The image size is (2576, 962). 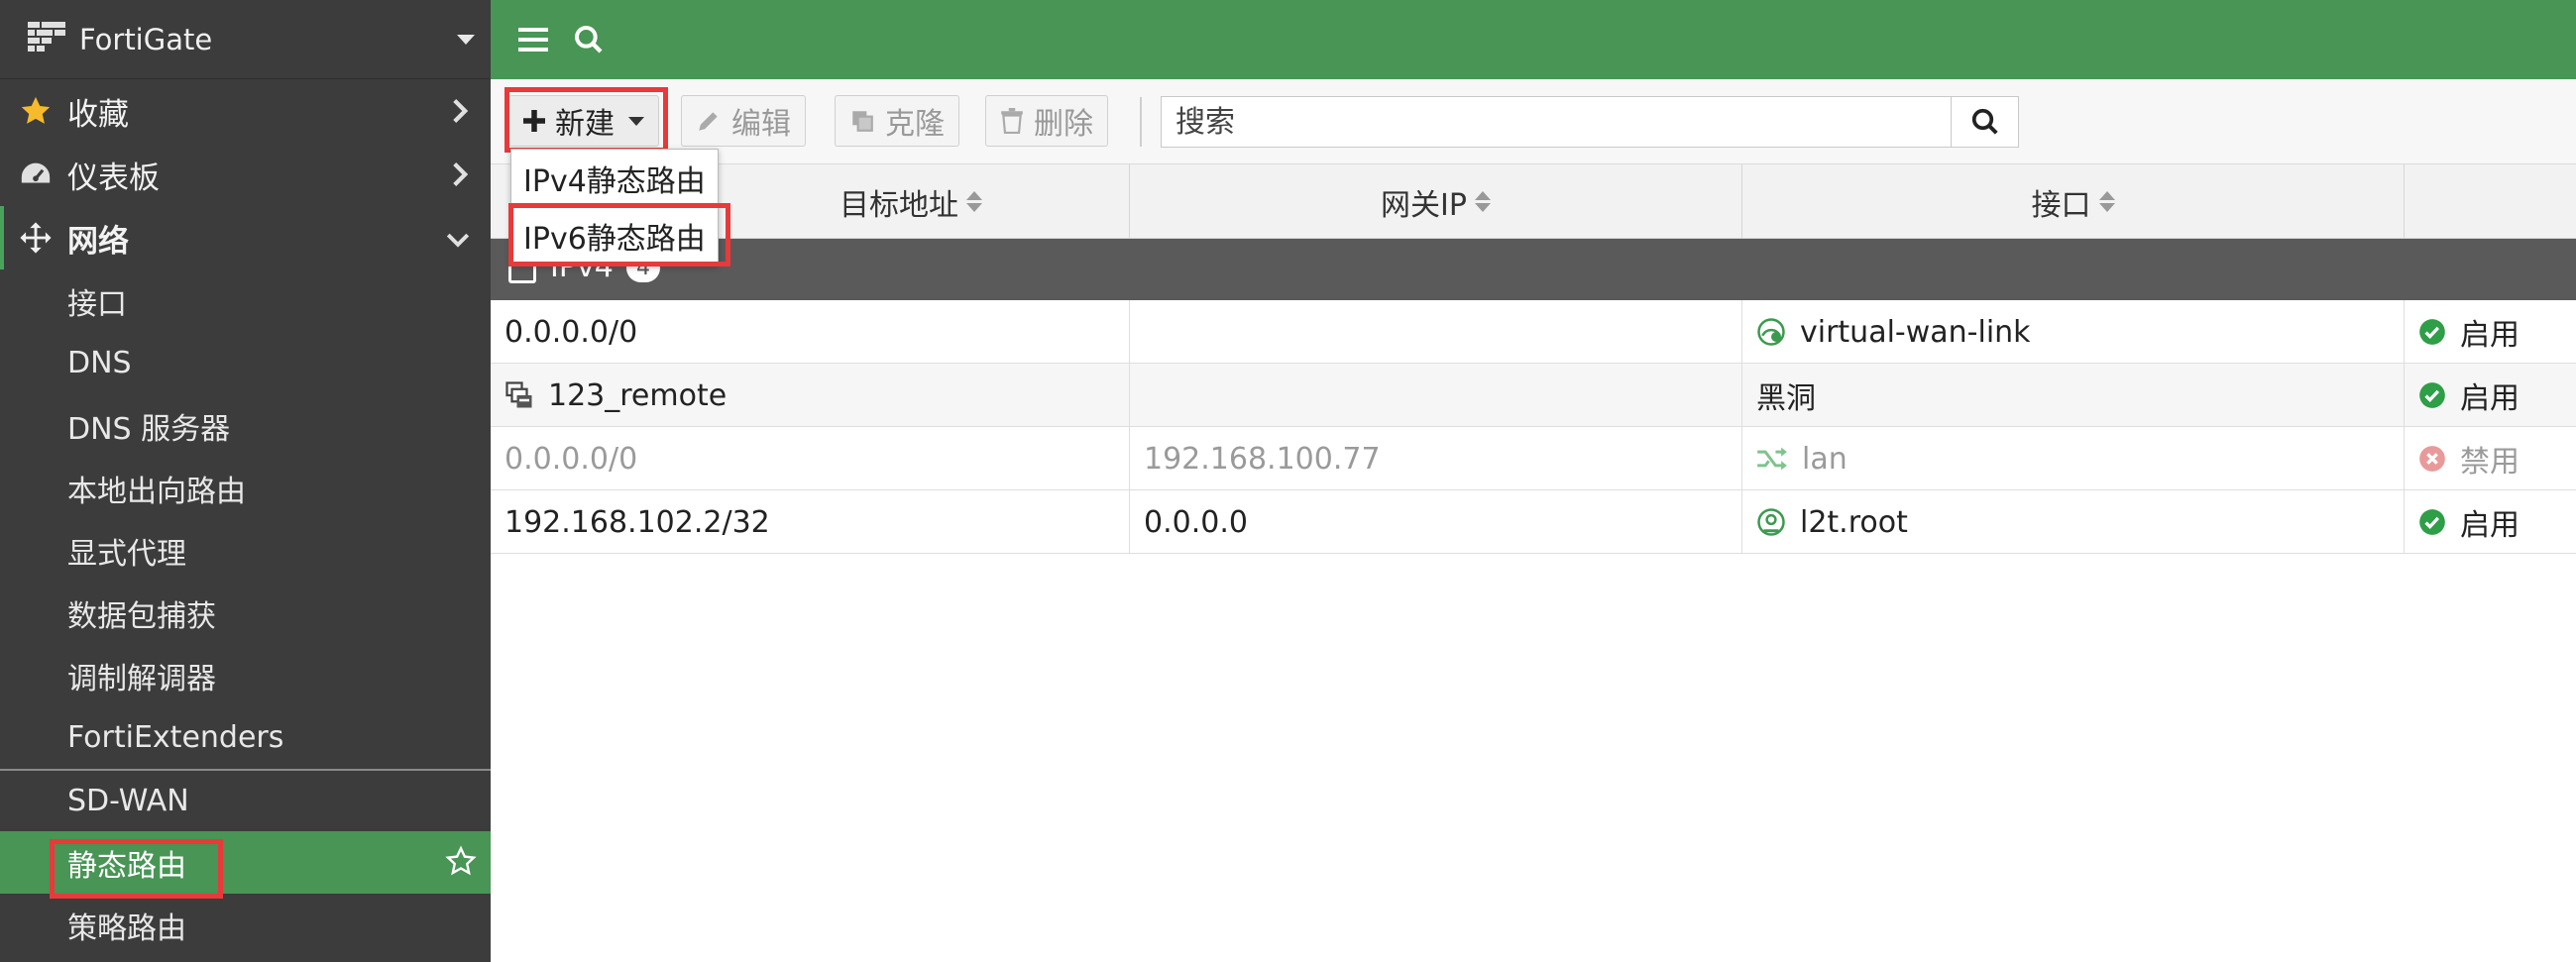 What do you see at coordinates (245, 862) in the screenshot?
I see `sidebar-item-static-routes: 静态路由` at bounding box center [245, 862].